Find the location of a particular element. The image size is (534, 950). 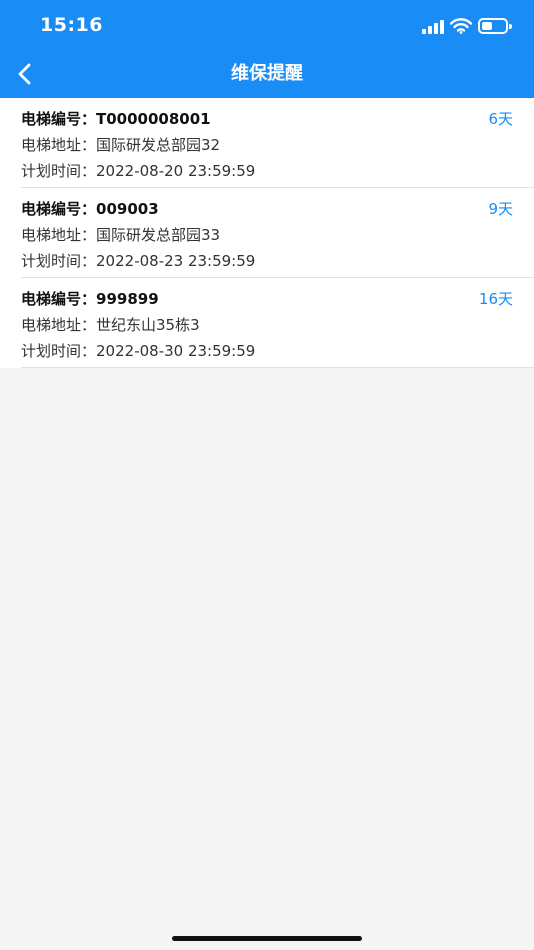

elevator-address: 世纪东山35栋3 is located at coordinates (148, 325).